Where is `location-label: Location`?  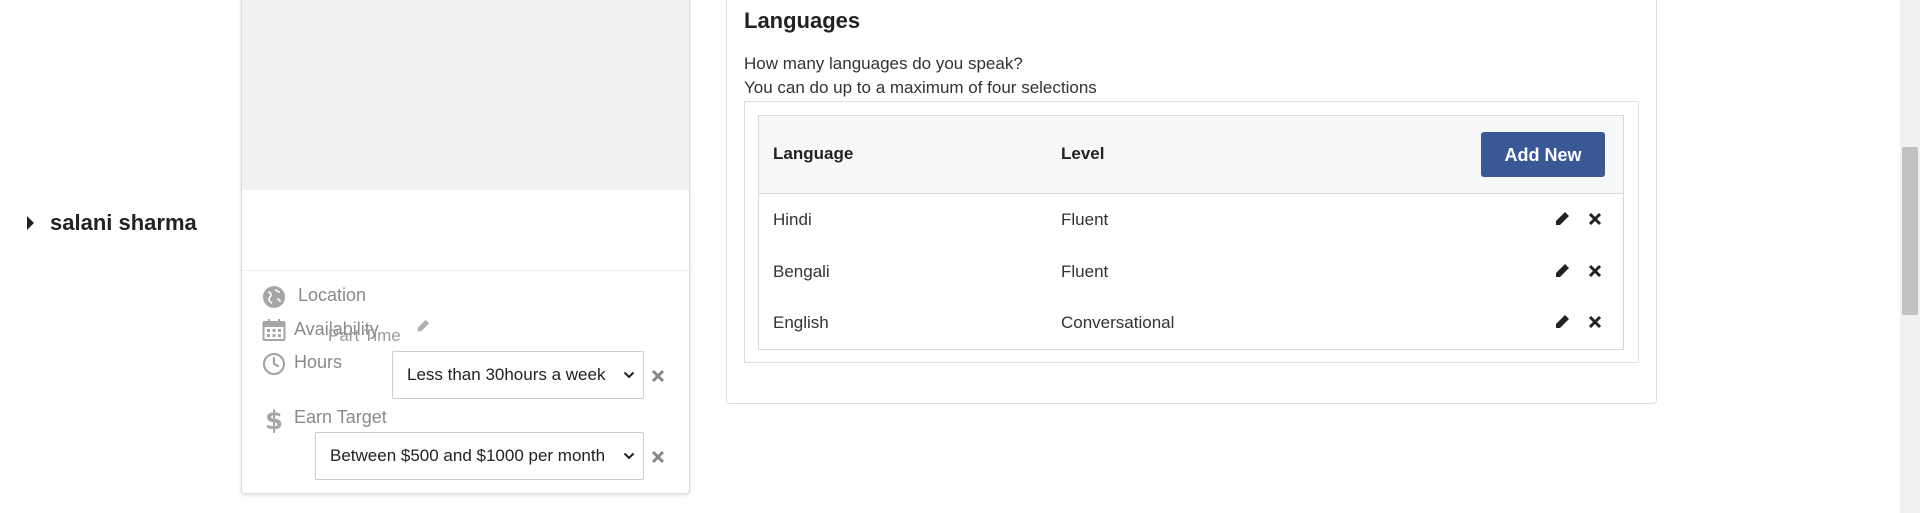
location-label: Location is located at coordinates (332, 295).